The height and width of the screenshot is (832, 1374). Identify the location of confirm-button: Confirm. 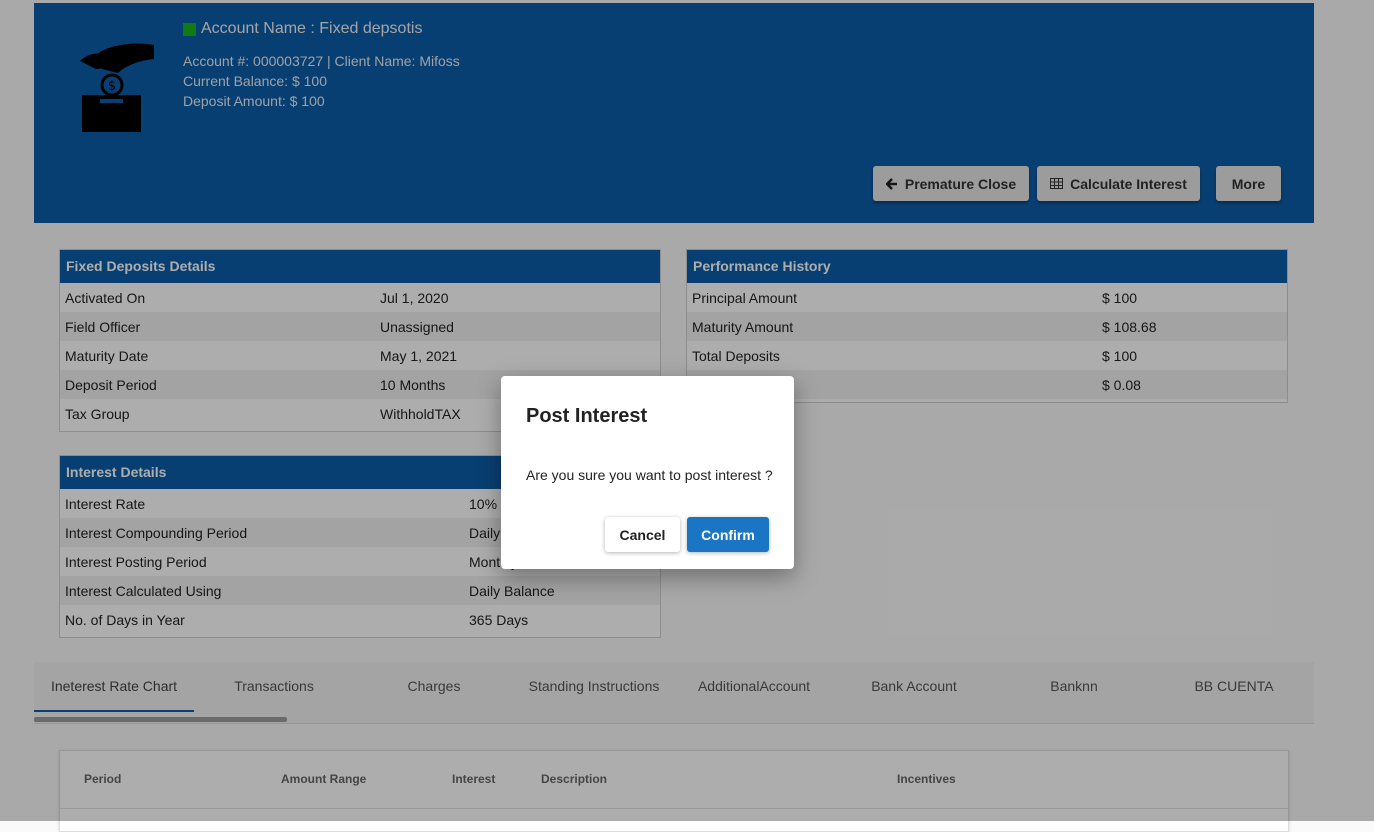
(728, 534).